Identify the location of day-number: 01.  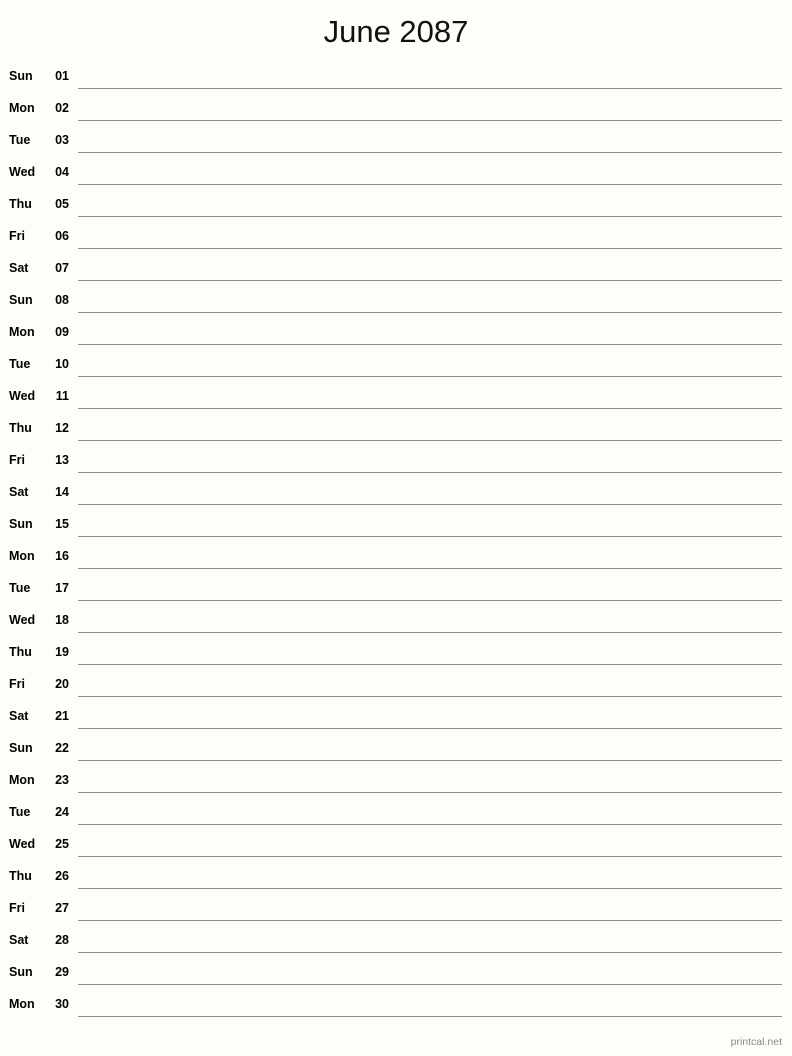
(62, 76).